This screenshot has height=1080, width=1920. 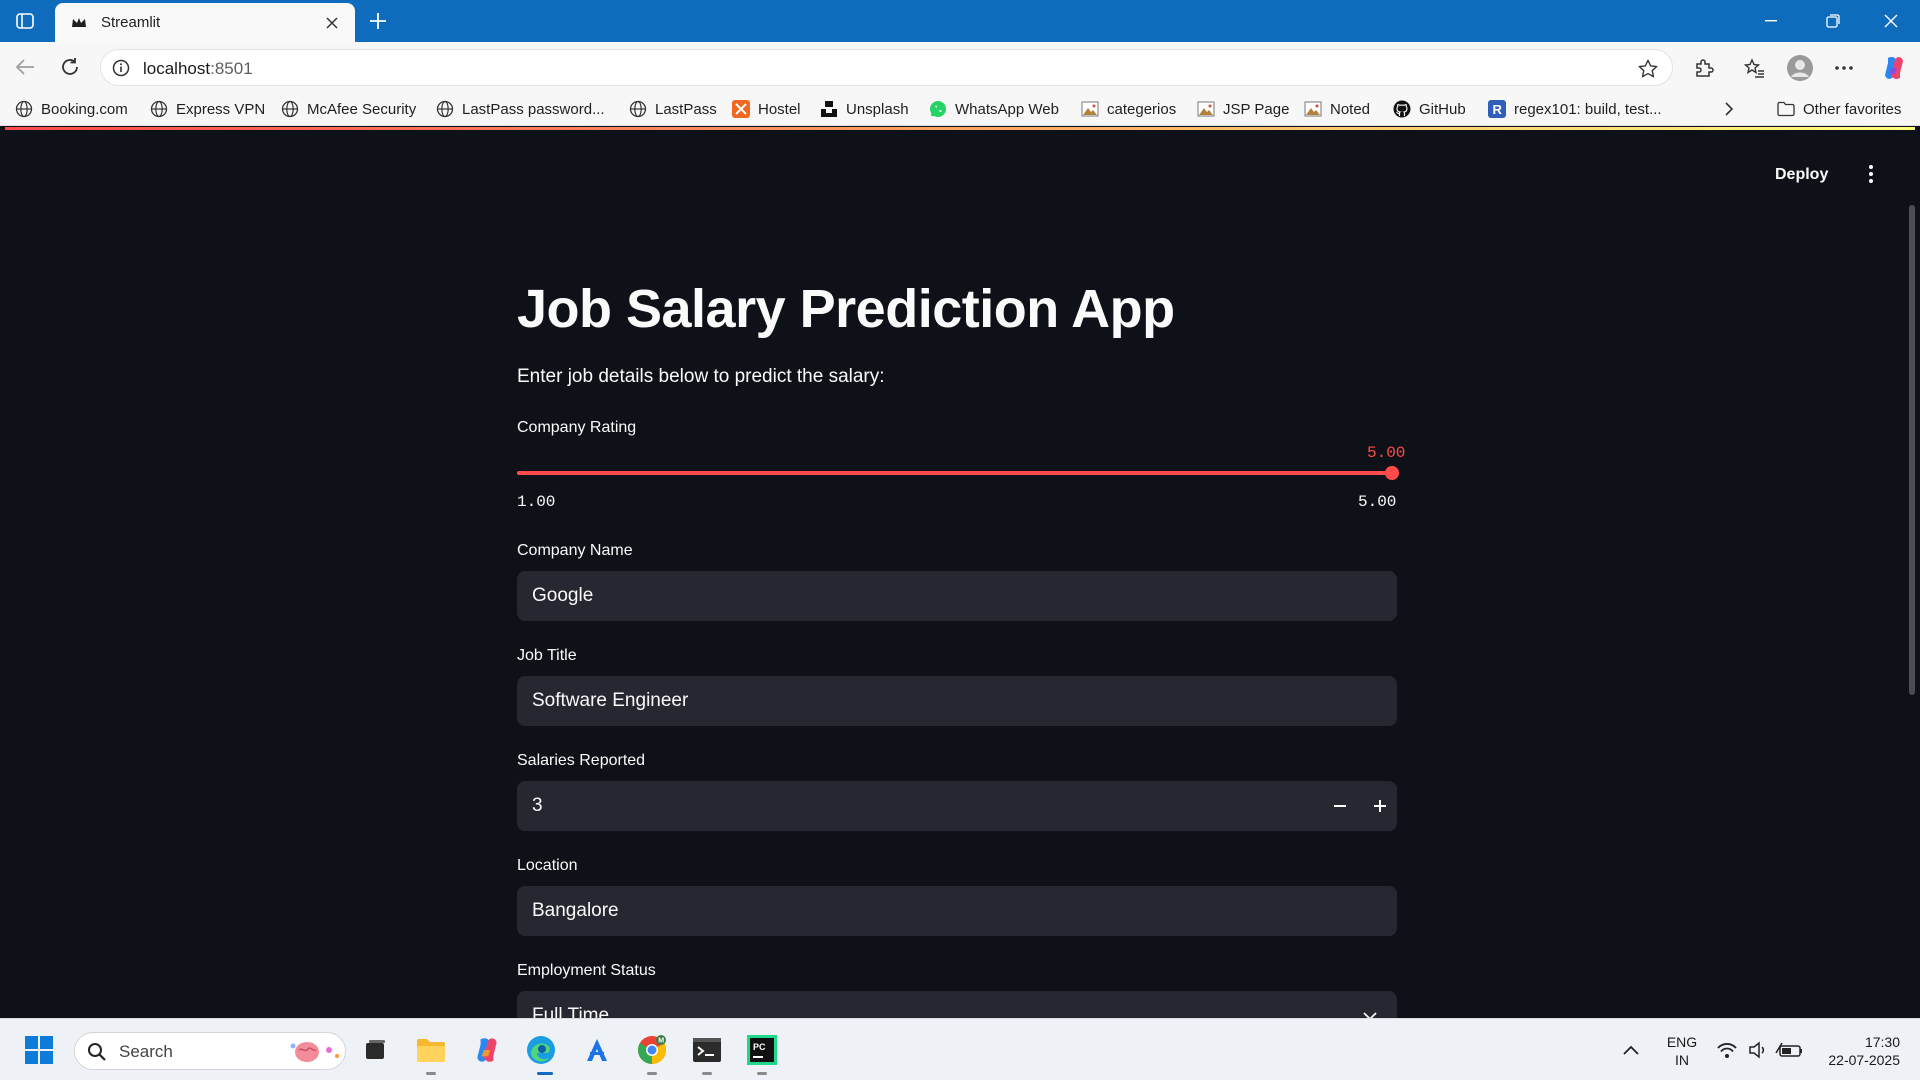 I want to click on bookmark-hostel: Hostel, so click(x=766, y=109).